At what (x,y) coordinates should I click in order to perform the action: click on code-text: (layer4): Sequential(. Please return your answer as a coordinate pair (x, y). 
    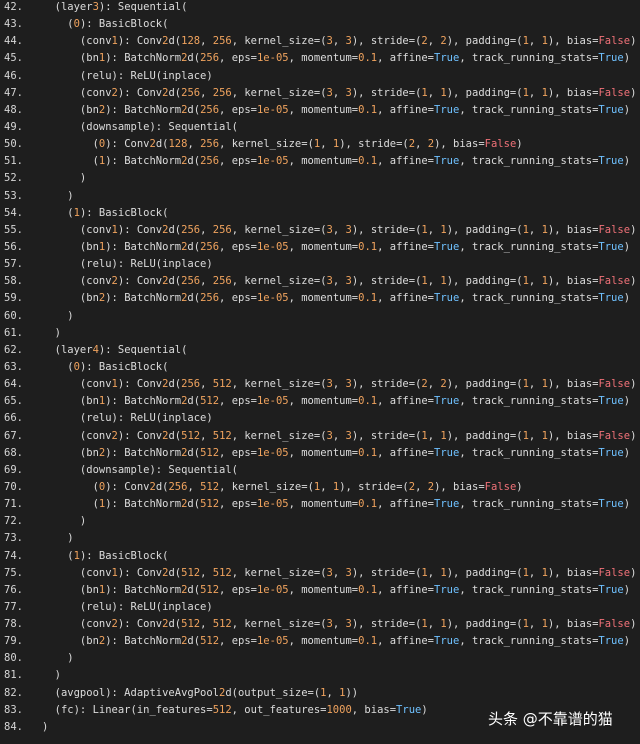
    Looking at the image, I should click on (115, 349).